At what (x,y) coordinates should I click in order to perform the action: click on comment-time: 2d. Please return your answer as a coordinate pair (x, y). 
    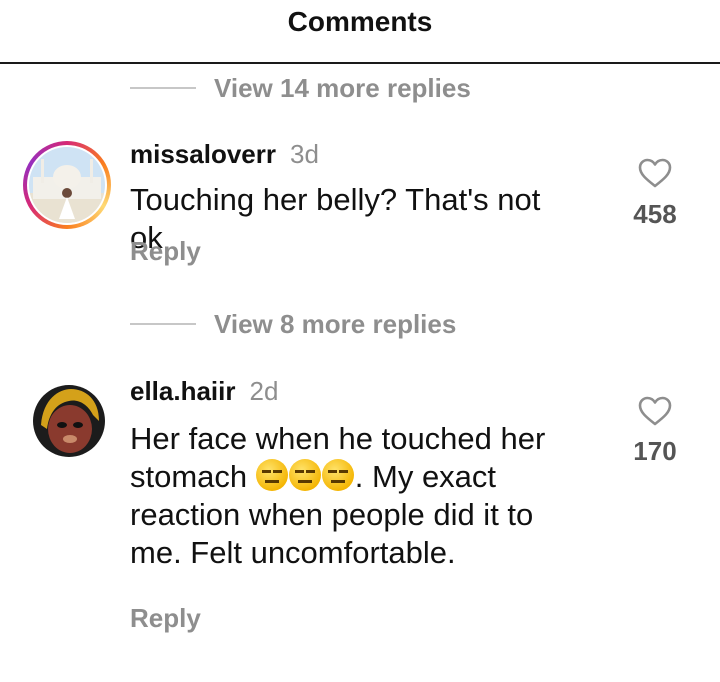
    Looking at the image, I should click on (264, 391).